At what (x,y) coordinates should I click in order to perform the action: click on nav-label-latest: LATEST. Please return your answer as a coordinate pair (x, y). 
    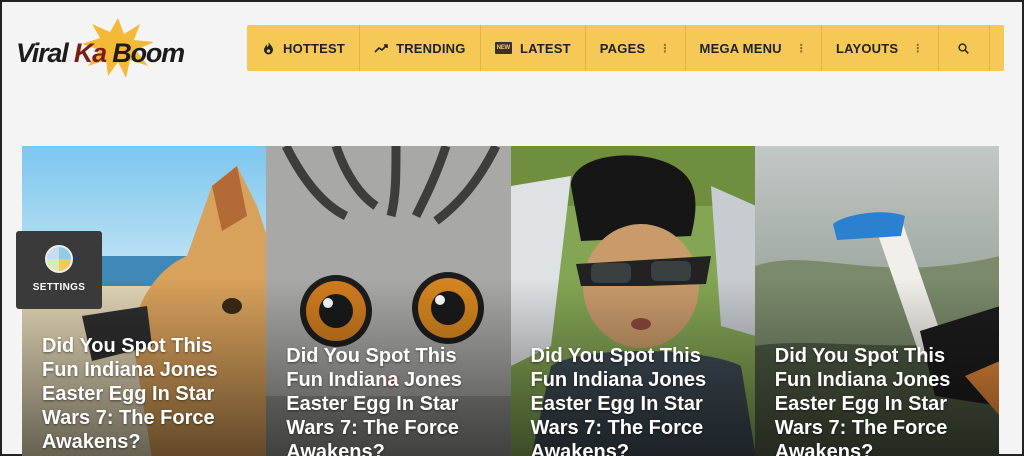
    Looking at the image, I should click on (545, 48).